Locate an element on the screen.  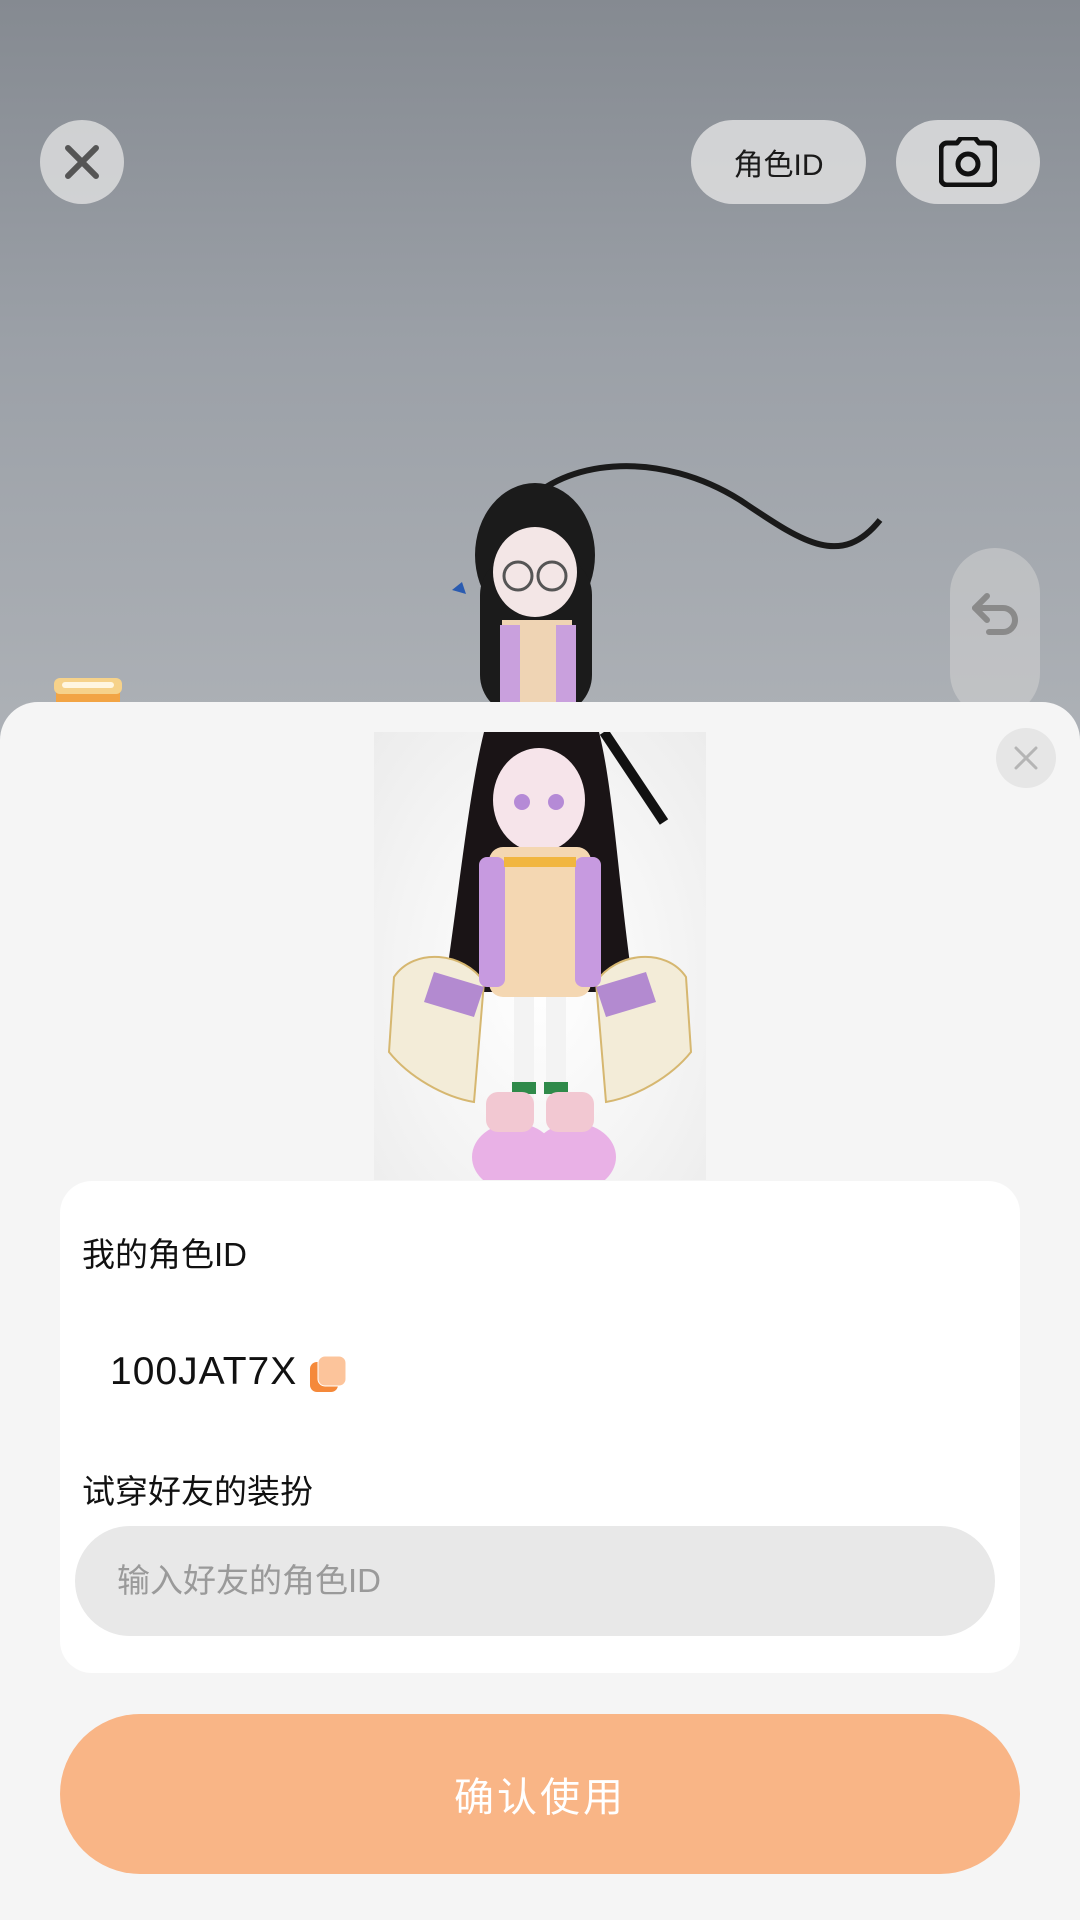
try-friend-outfit-label: 试穿好友的装扮 is located at coordinates (197, 1491).